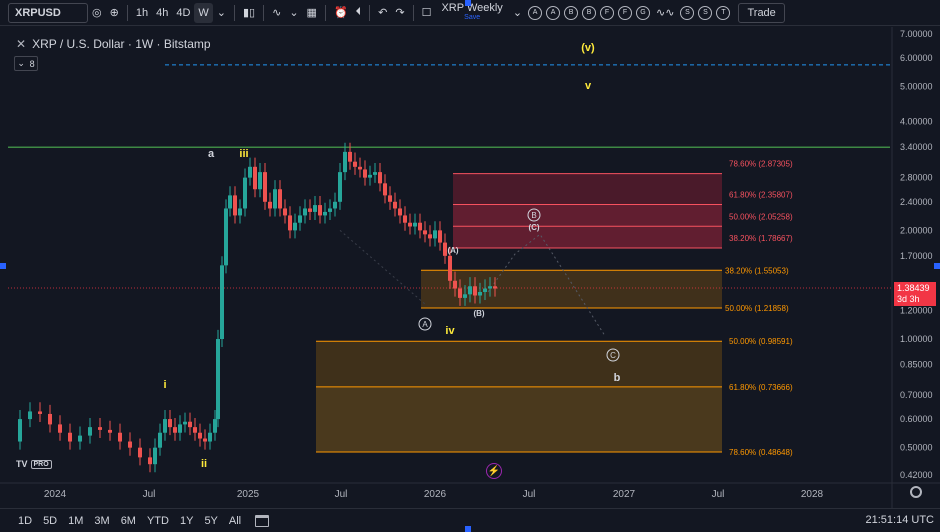 Image resolution: width=940 pixels, height=532 pixels. What do you see at coordinates (293, 13) in the screenshot?
I see `indicators-dropdown-icon: ⌄` at bounding box center [293, 13].